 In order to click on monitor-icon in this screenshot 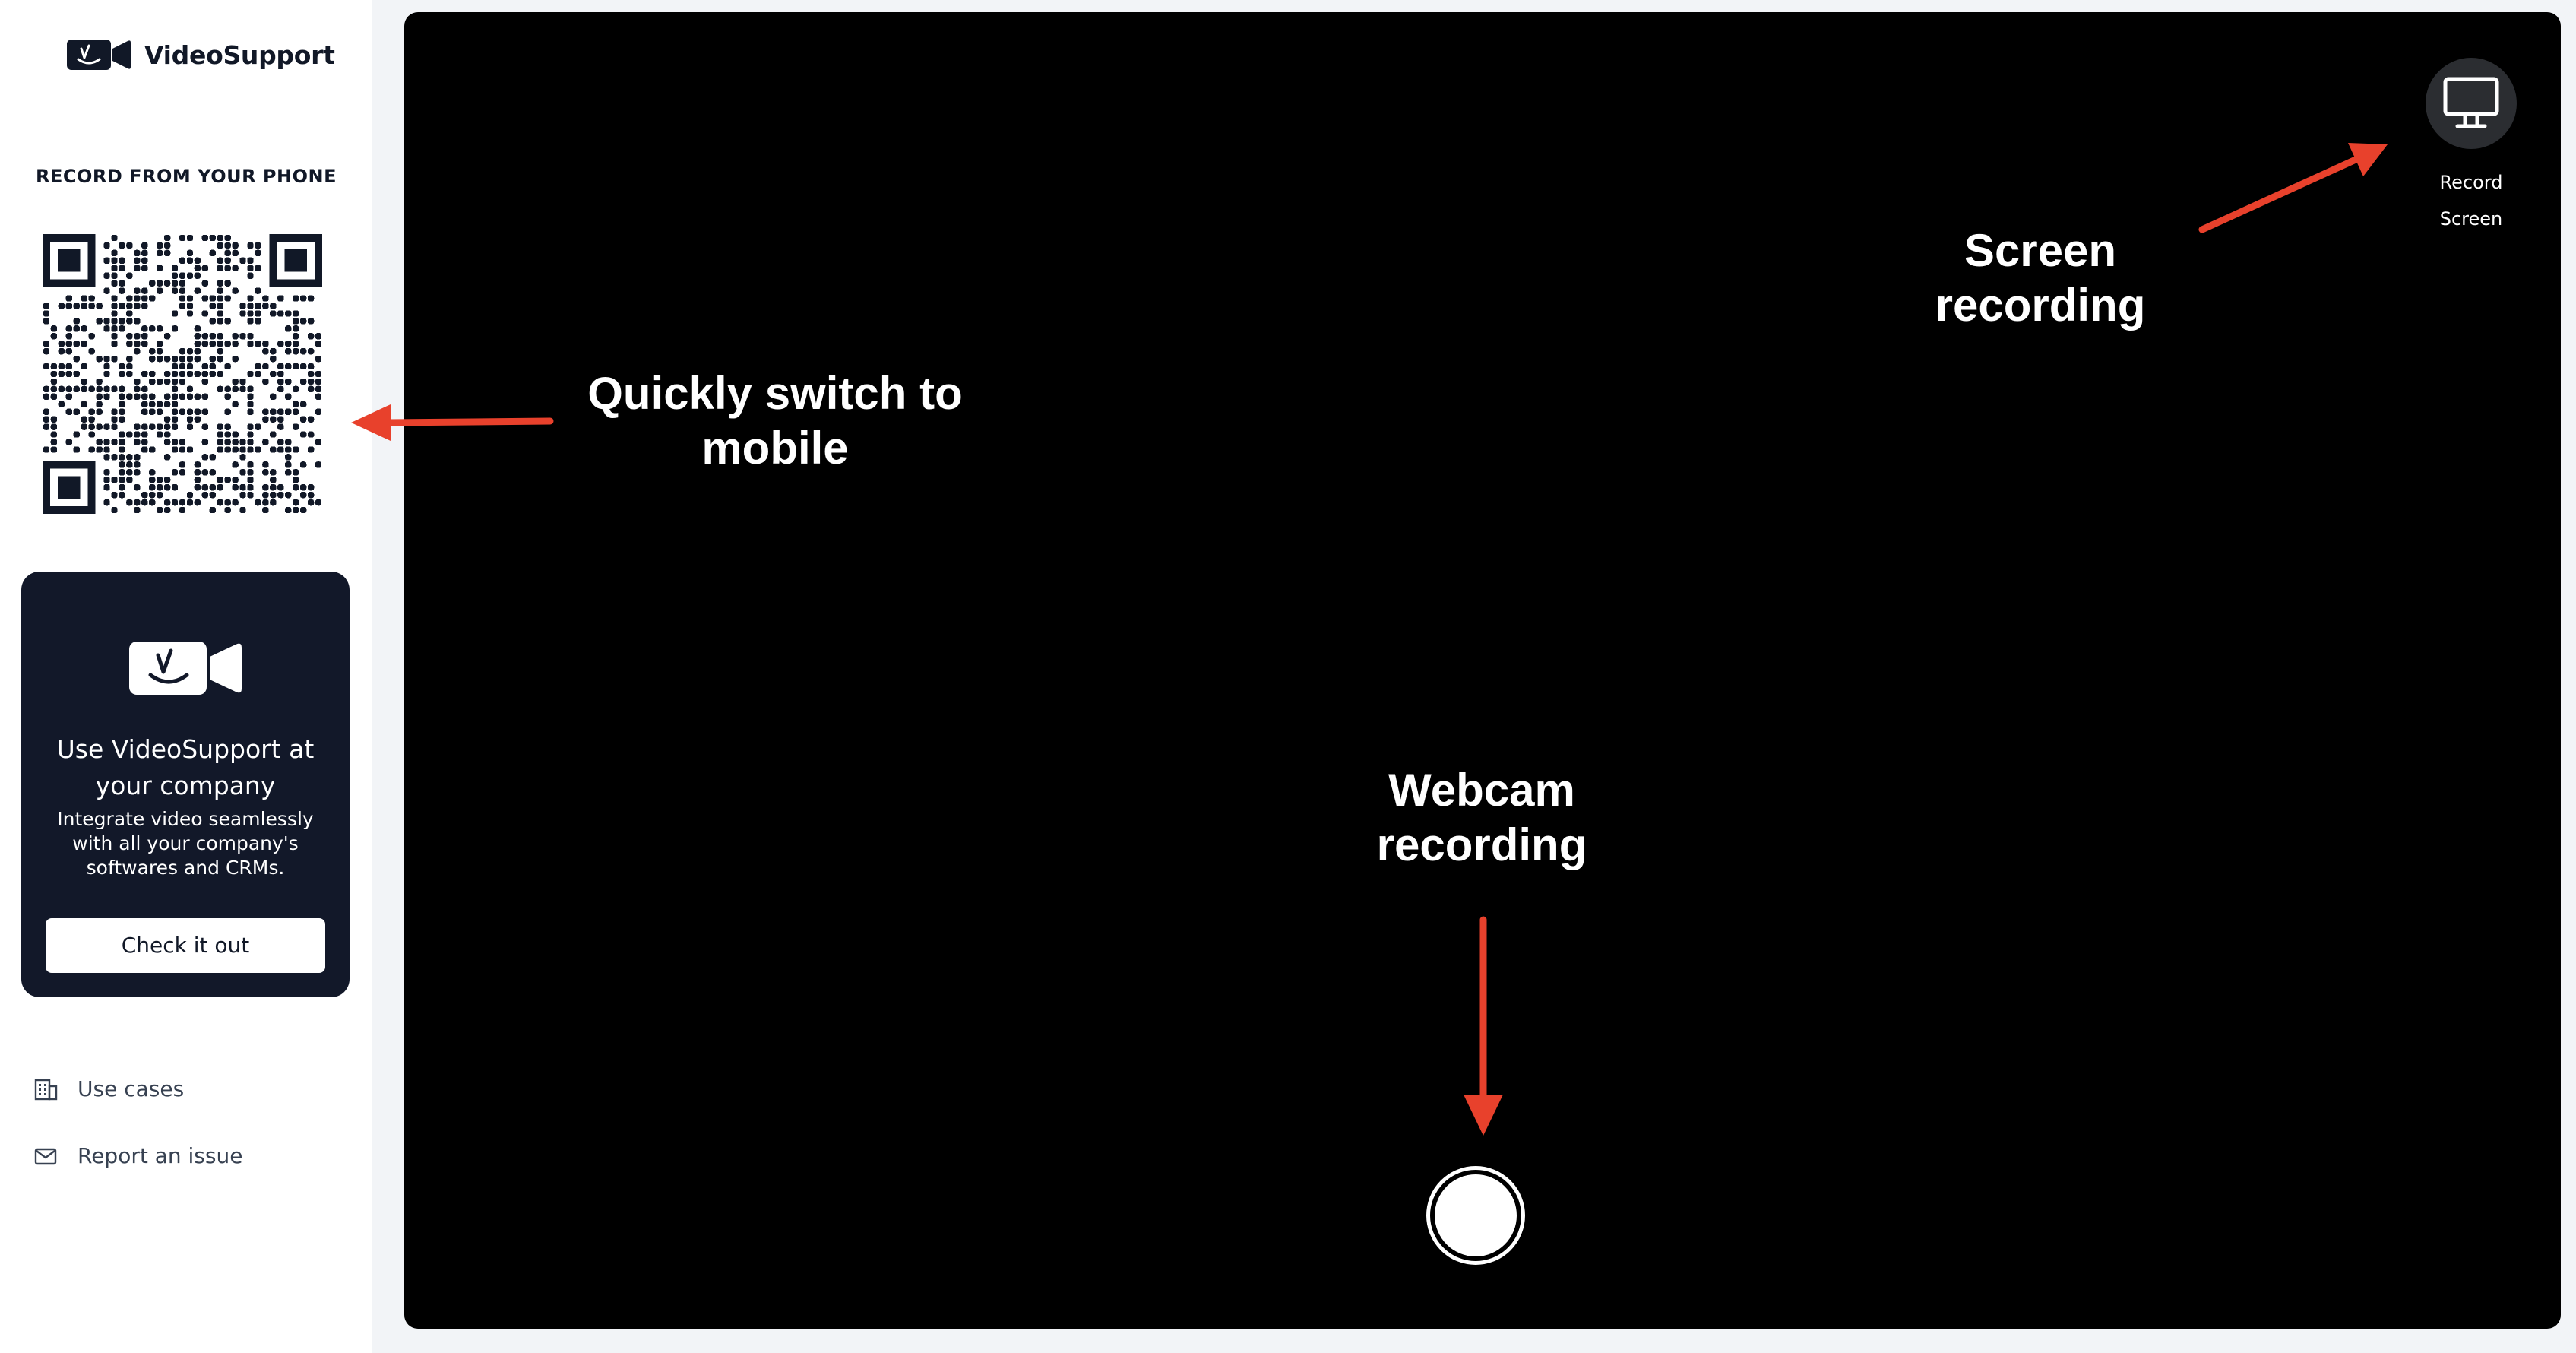, I will do `click(2471, 102)`.